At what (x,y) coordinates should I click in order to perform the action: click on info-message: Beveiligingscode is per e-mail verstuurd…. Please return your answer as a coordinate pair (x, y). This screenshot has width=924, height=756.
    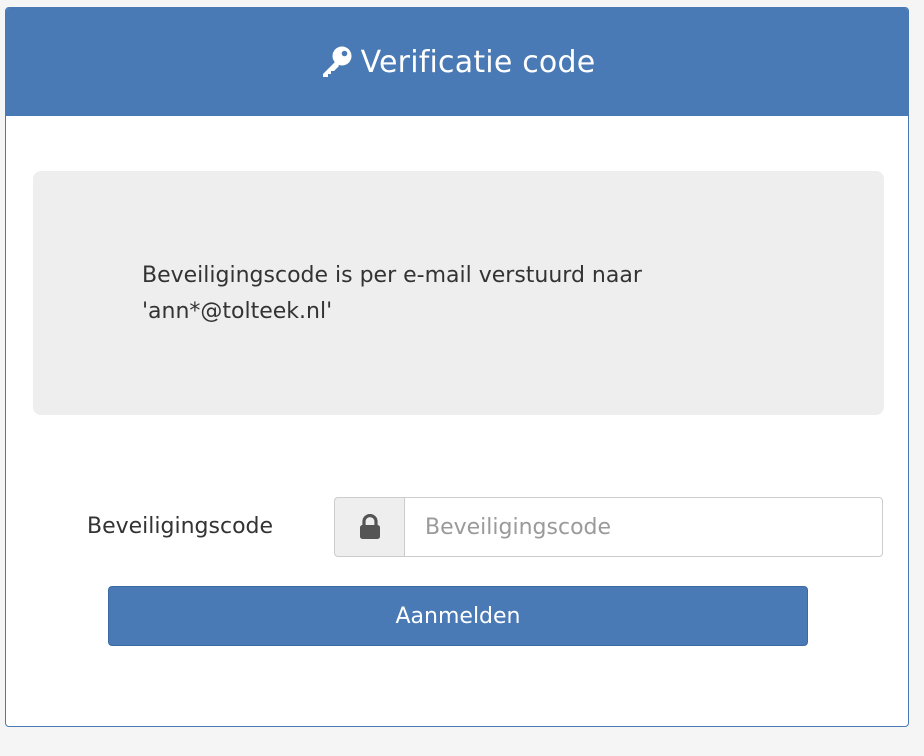
    Looking at the image, I should click on (452, 294).